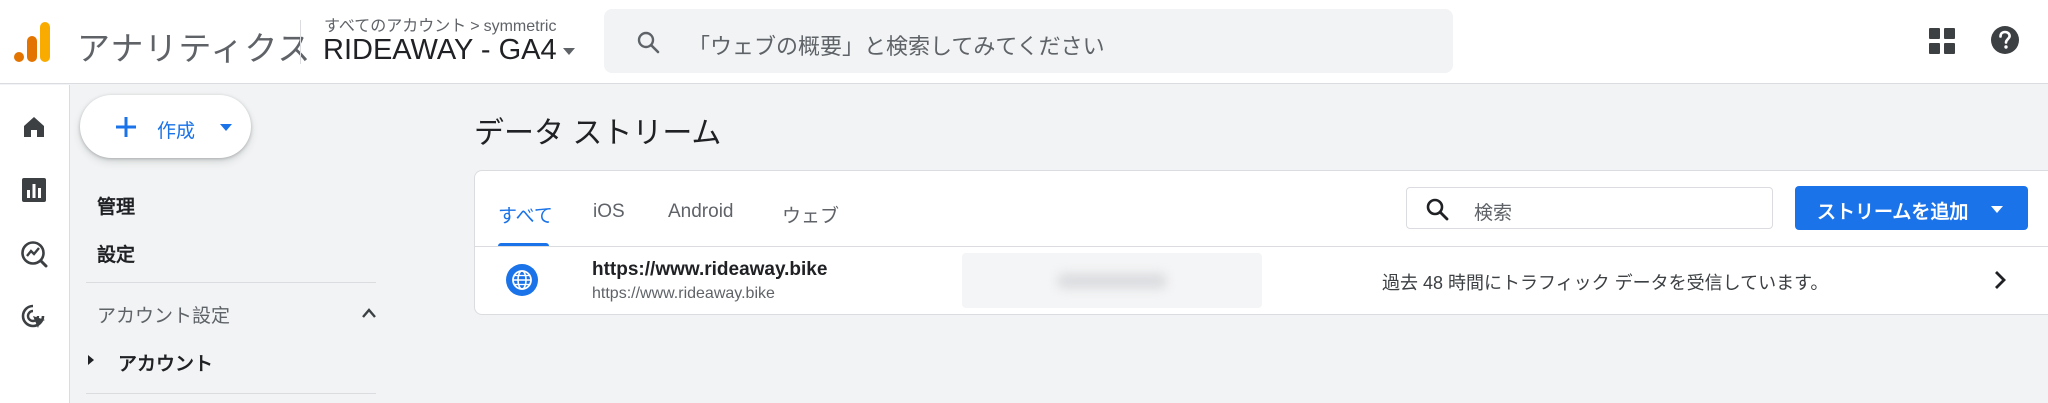 The width and height of the screenshot is (2048, 403). Describe the element at coordinates (520, 26) in the screenshot. I see `breadcrumb-account: symmetric` at that location.